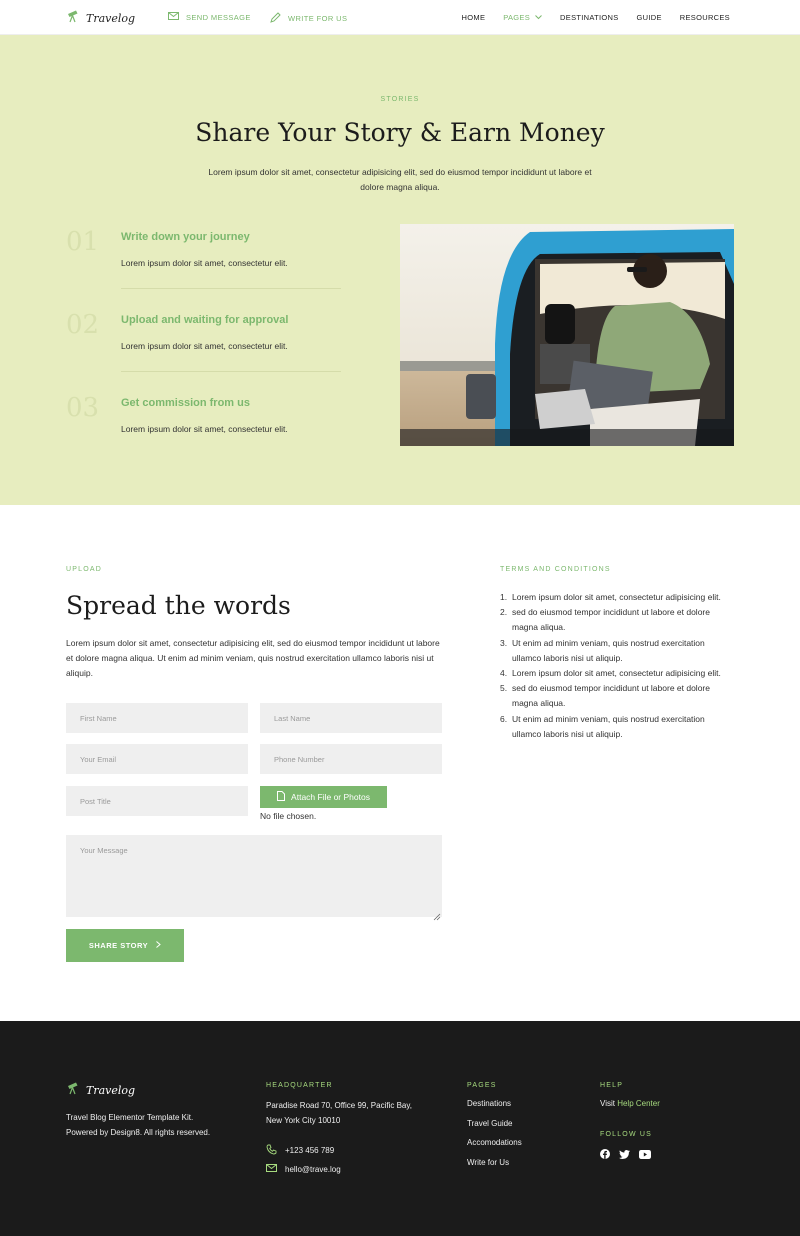  I want to click on help-visit-text: Visit, so click(607, 1103).